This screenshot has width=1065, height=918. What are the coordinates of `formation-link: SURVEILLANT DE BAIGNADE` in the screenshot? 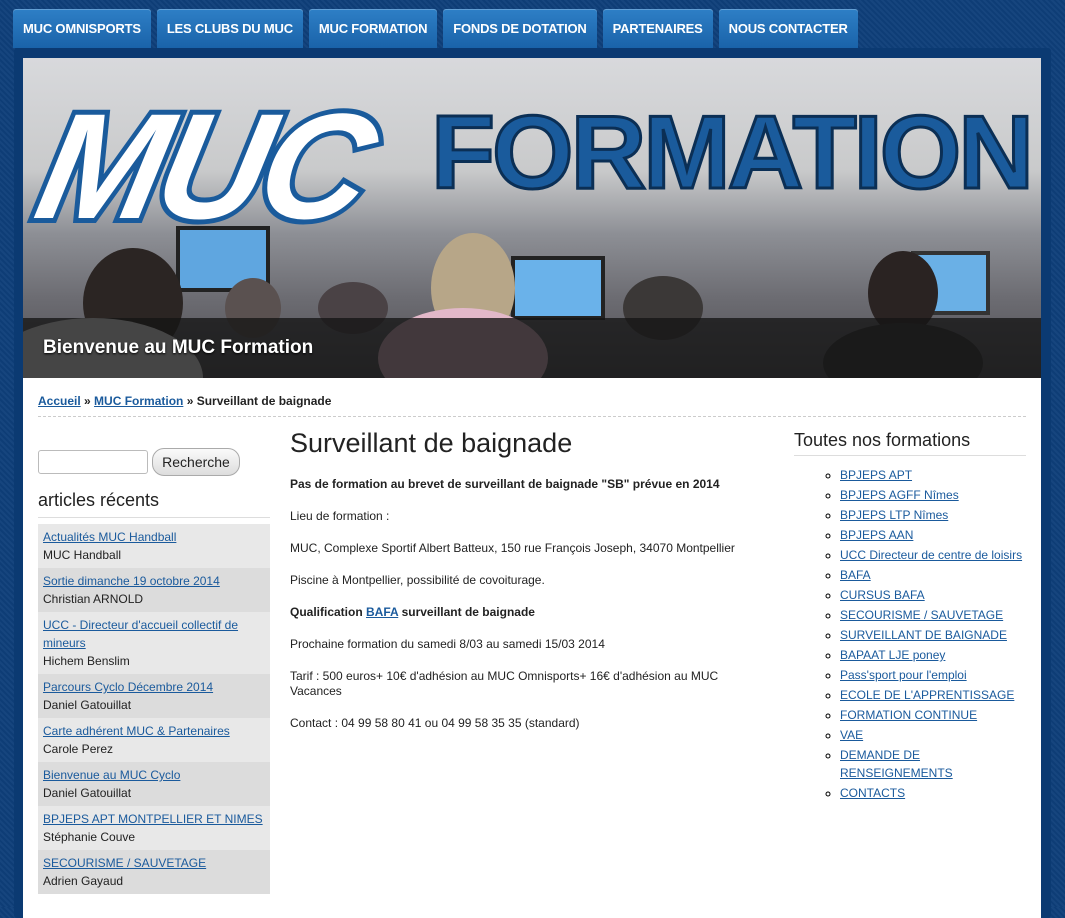 It's located at (923, 635).